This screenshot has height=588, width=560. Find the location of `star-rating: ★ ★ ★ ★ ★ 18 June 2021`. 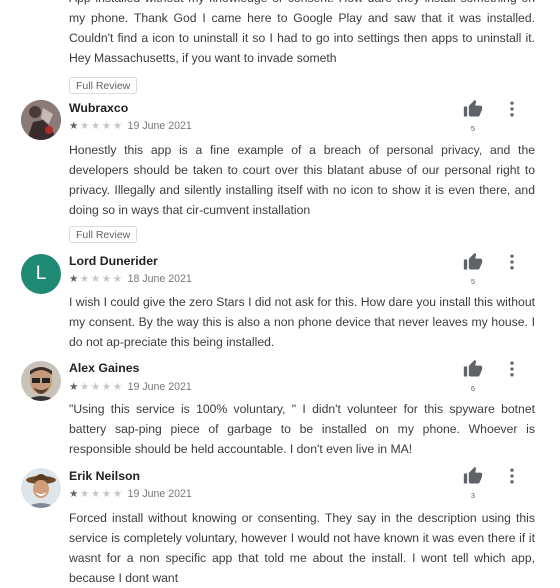

star-rating: ★ ★ ★ ★ ★ 18 June 2021 is located at coordinates (130, 279).